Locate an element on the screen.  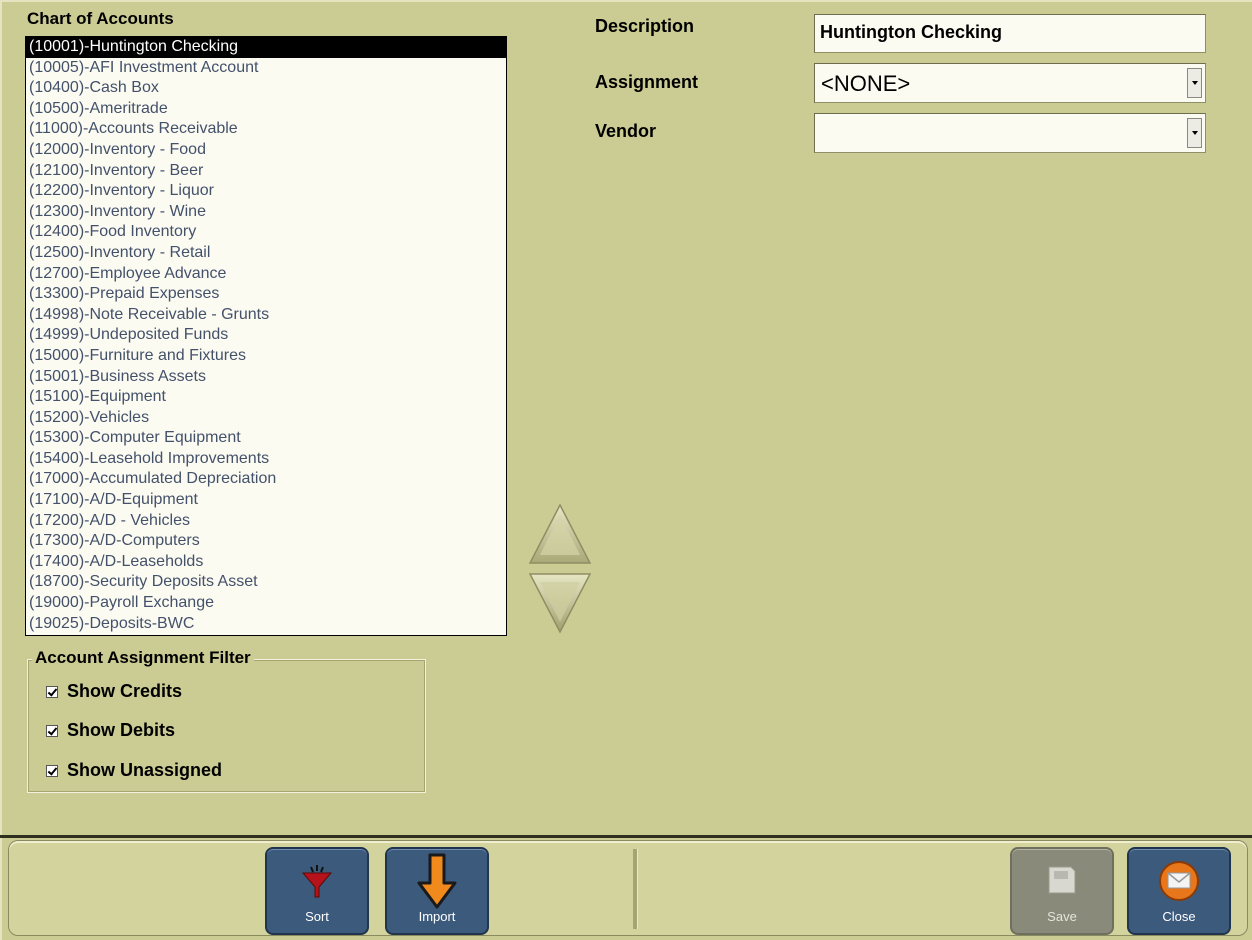
account-list-item: (13300)-Prepaid Expenses is located at coordinates (266, 294).